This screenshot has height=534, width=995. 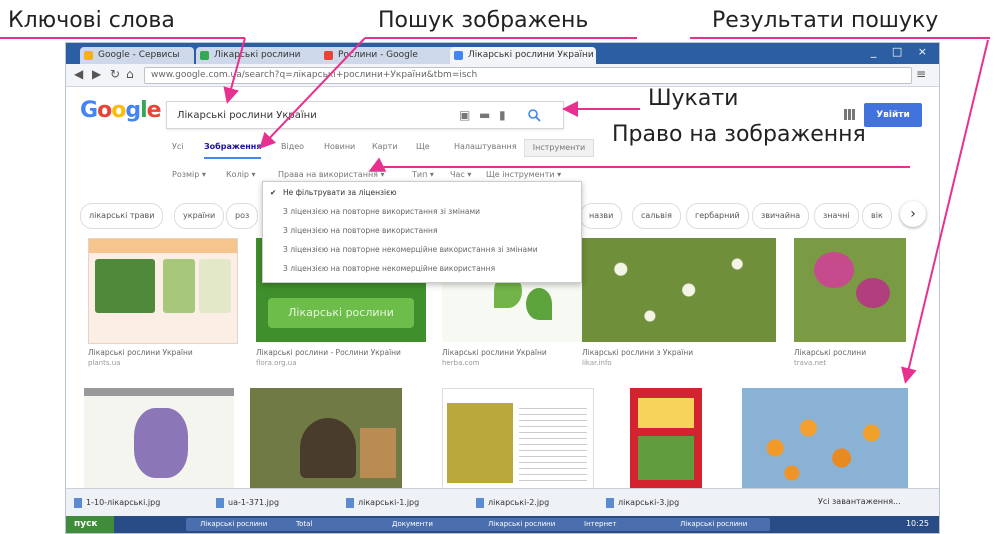 I want to click on chip-2: україни, so click(x=199, y=216).